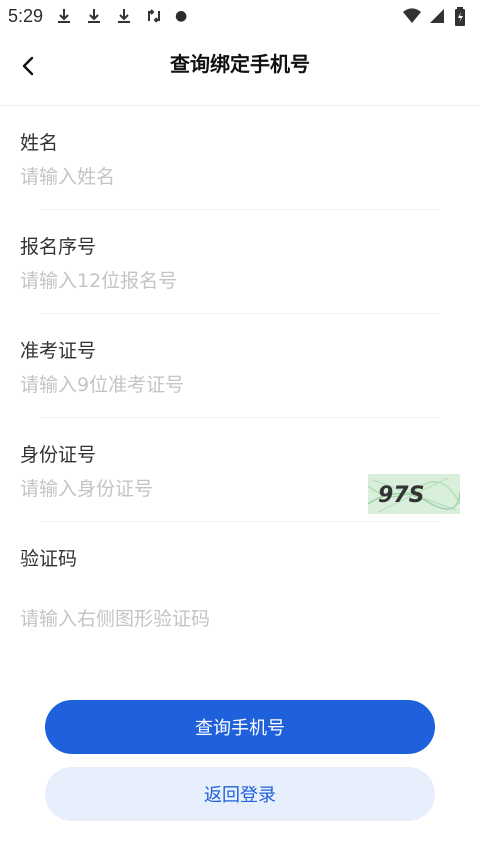  What do you see at coordinates (240, 366) in the screenshot?
I see `admission-number-field: 准考证号` at bounding box center [240, 366].